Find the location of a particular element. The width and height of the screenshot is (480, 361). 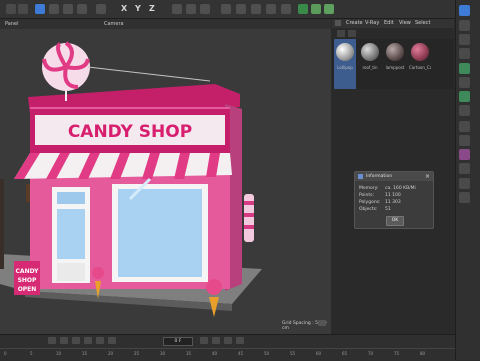

polygons-label: Polygons: is located at coordinates (370, 202).